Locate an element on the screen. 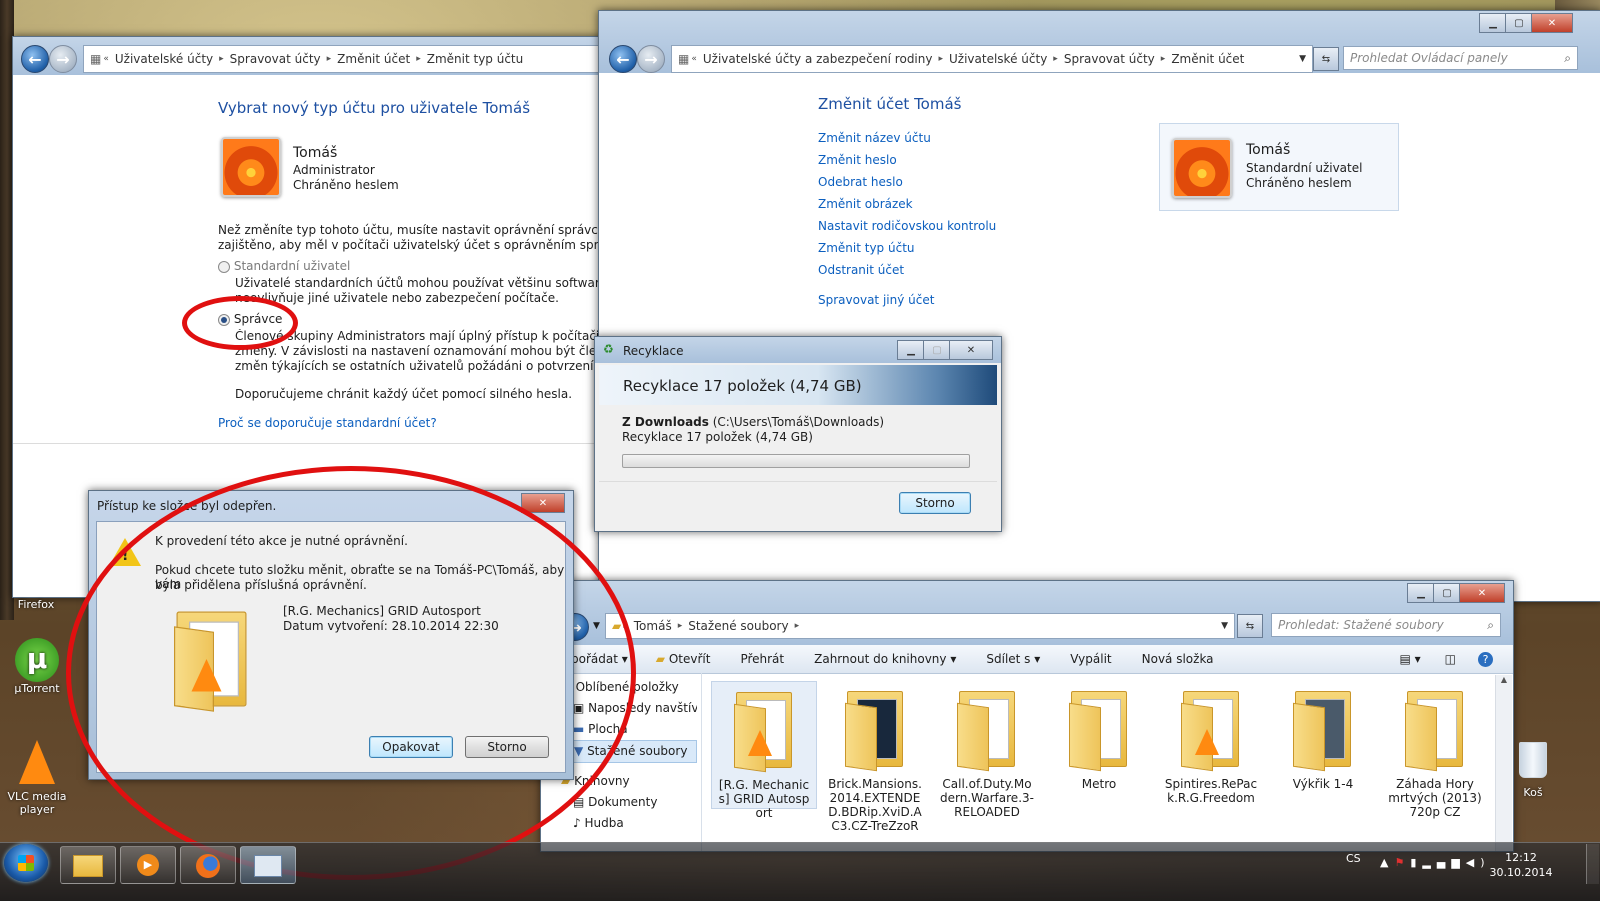  desktop-icon-recycle-bin: Koš is located at coordinates (1533, 770).